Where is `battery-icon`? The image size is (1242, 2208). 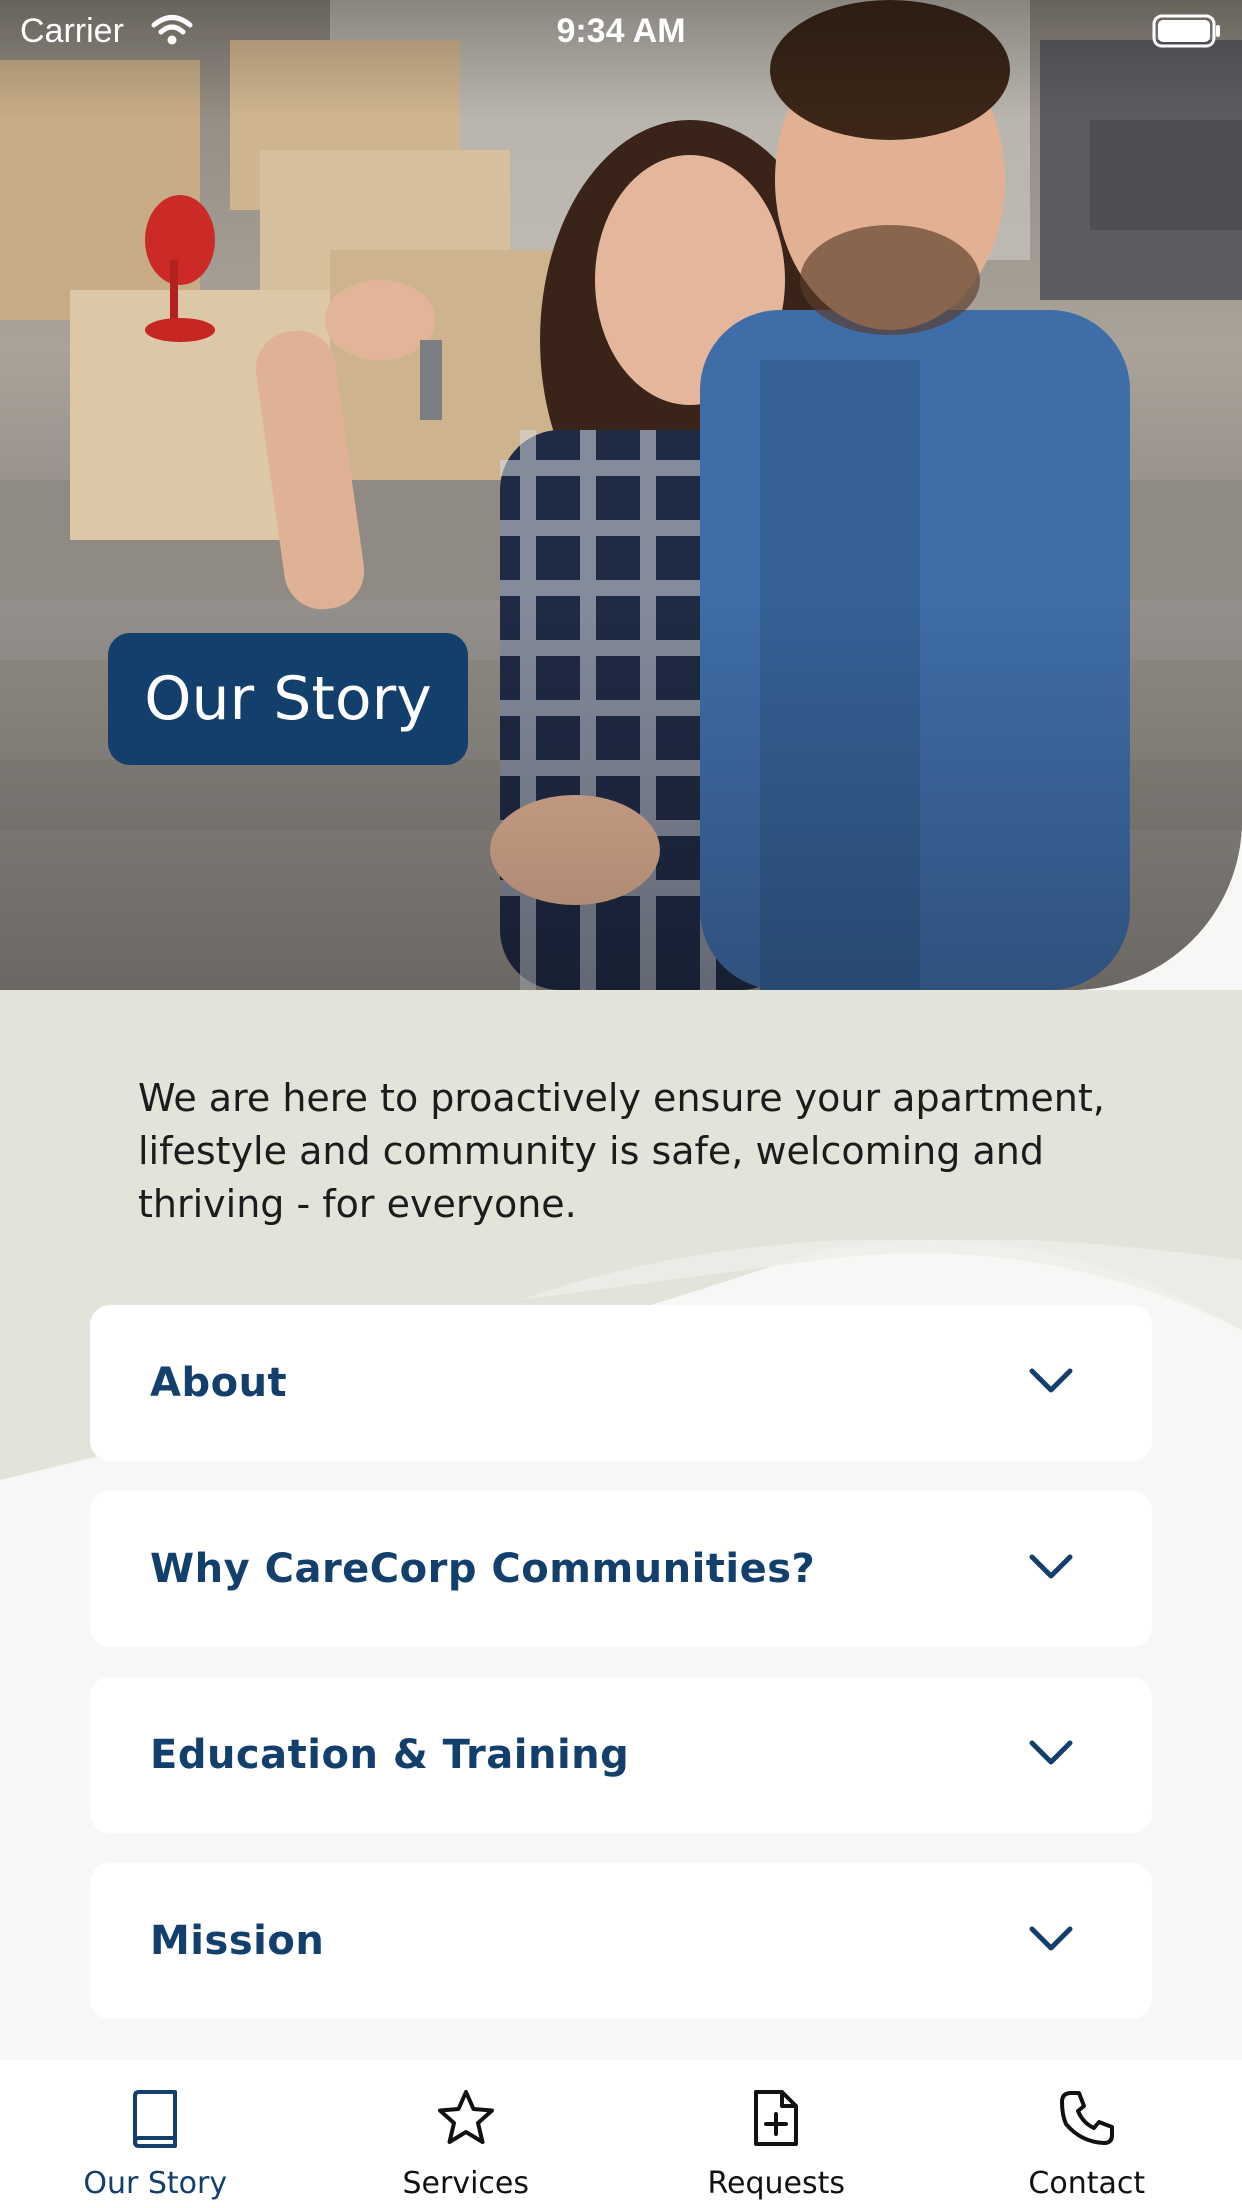 battery-icon is located at coordinates (1187, 35).